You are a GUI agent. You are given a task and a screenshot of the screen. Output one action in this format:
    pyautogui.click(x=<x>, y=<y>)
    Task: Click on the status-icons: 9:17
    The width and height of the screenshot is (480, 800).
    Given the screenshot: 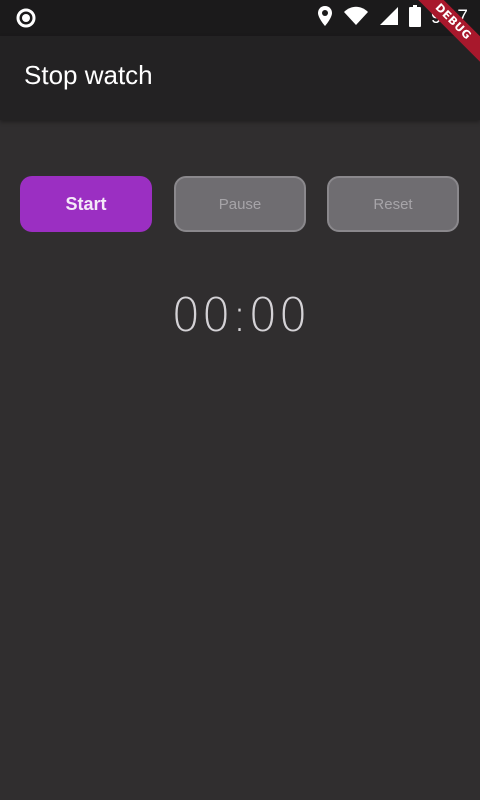 What is the action you would take?
    pyautogui.click(x=392, y=18)
    